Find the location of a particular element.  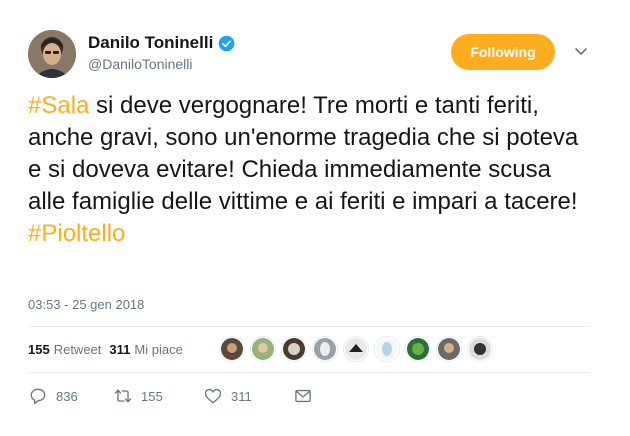

tweet-actions: 836 155 311 is located at coordinates (184, 396).